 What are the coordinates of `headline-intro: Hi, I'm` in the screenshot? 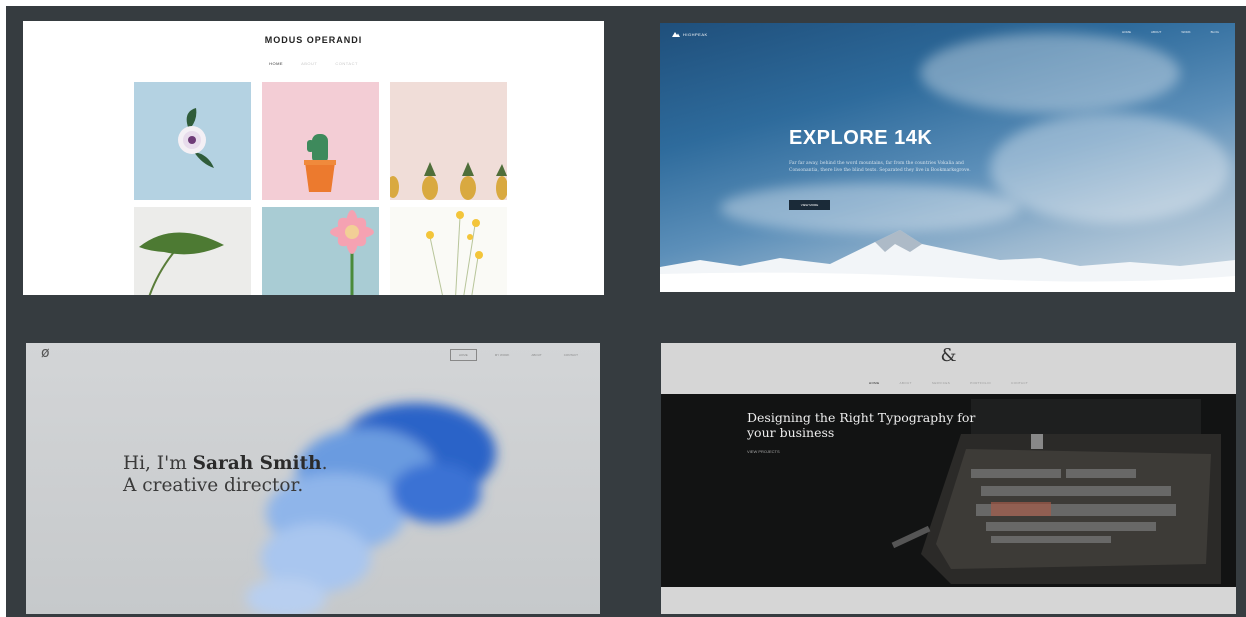 It's located at (158, 463).